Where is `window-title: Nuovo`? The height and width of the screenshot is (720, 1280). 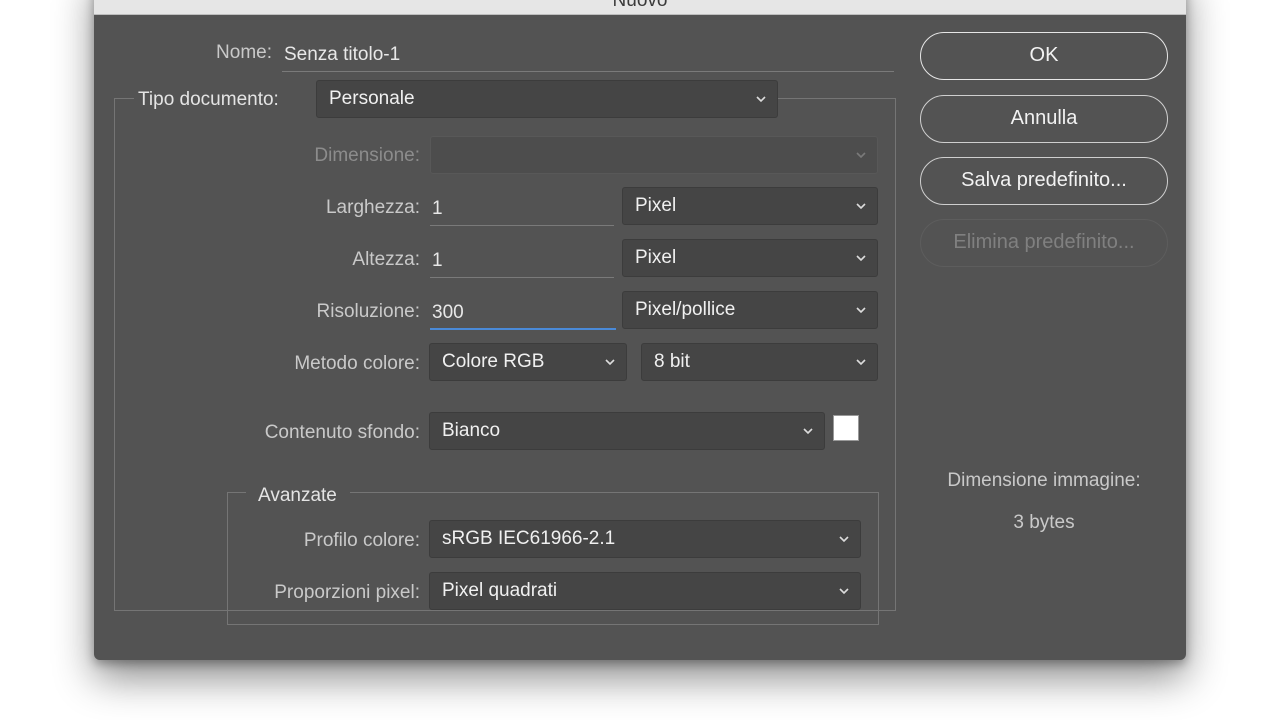
window-title: Nuovo is located at coordinates (640, 5).